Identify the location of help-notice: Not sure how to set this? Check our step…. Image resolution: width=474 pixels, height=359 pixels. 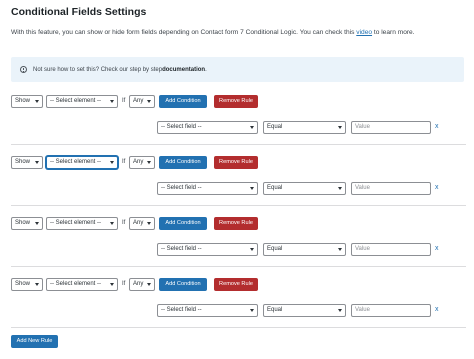
(237, 69).